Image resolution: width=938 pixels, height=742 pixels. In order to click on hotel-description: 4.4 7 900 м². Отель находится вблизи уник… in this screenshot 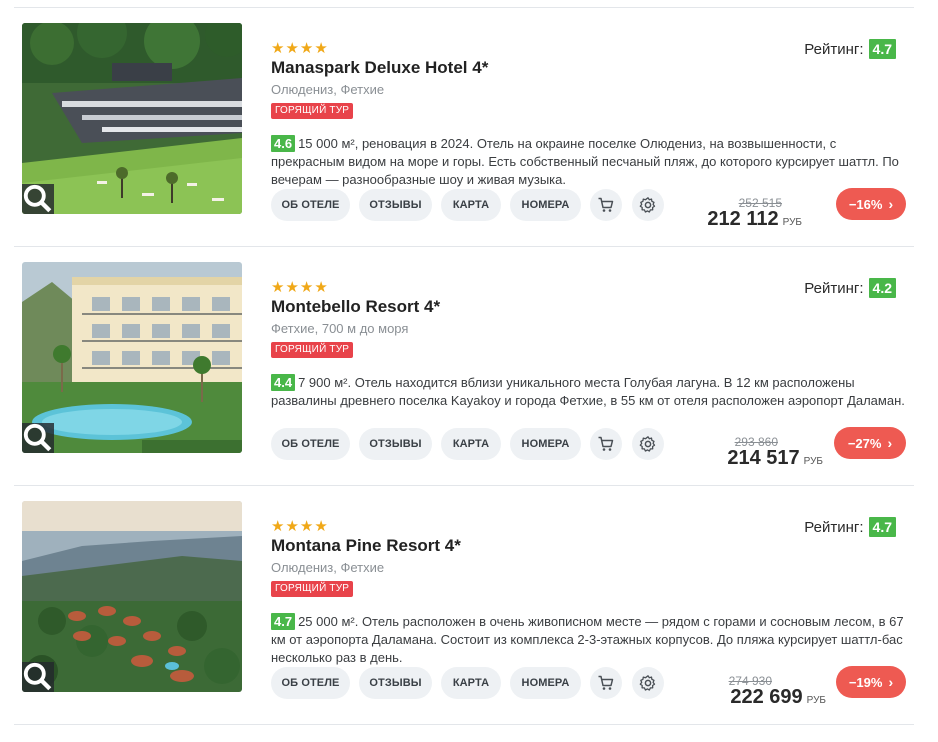, I will do `click(591, 392)`.